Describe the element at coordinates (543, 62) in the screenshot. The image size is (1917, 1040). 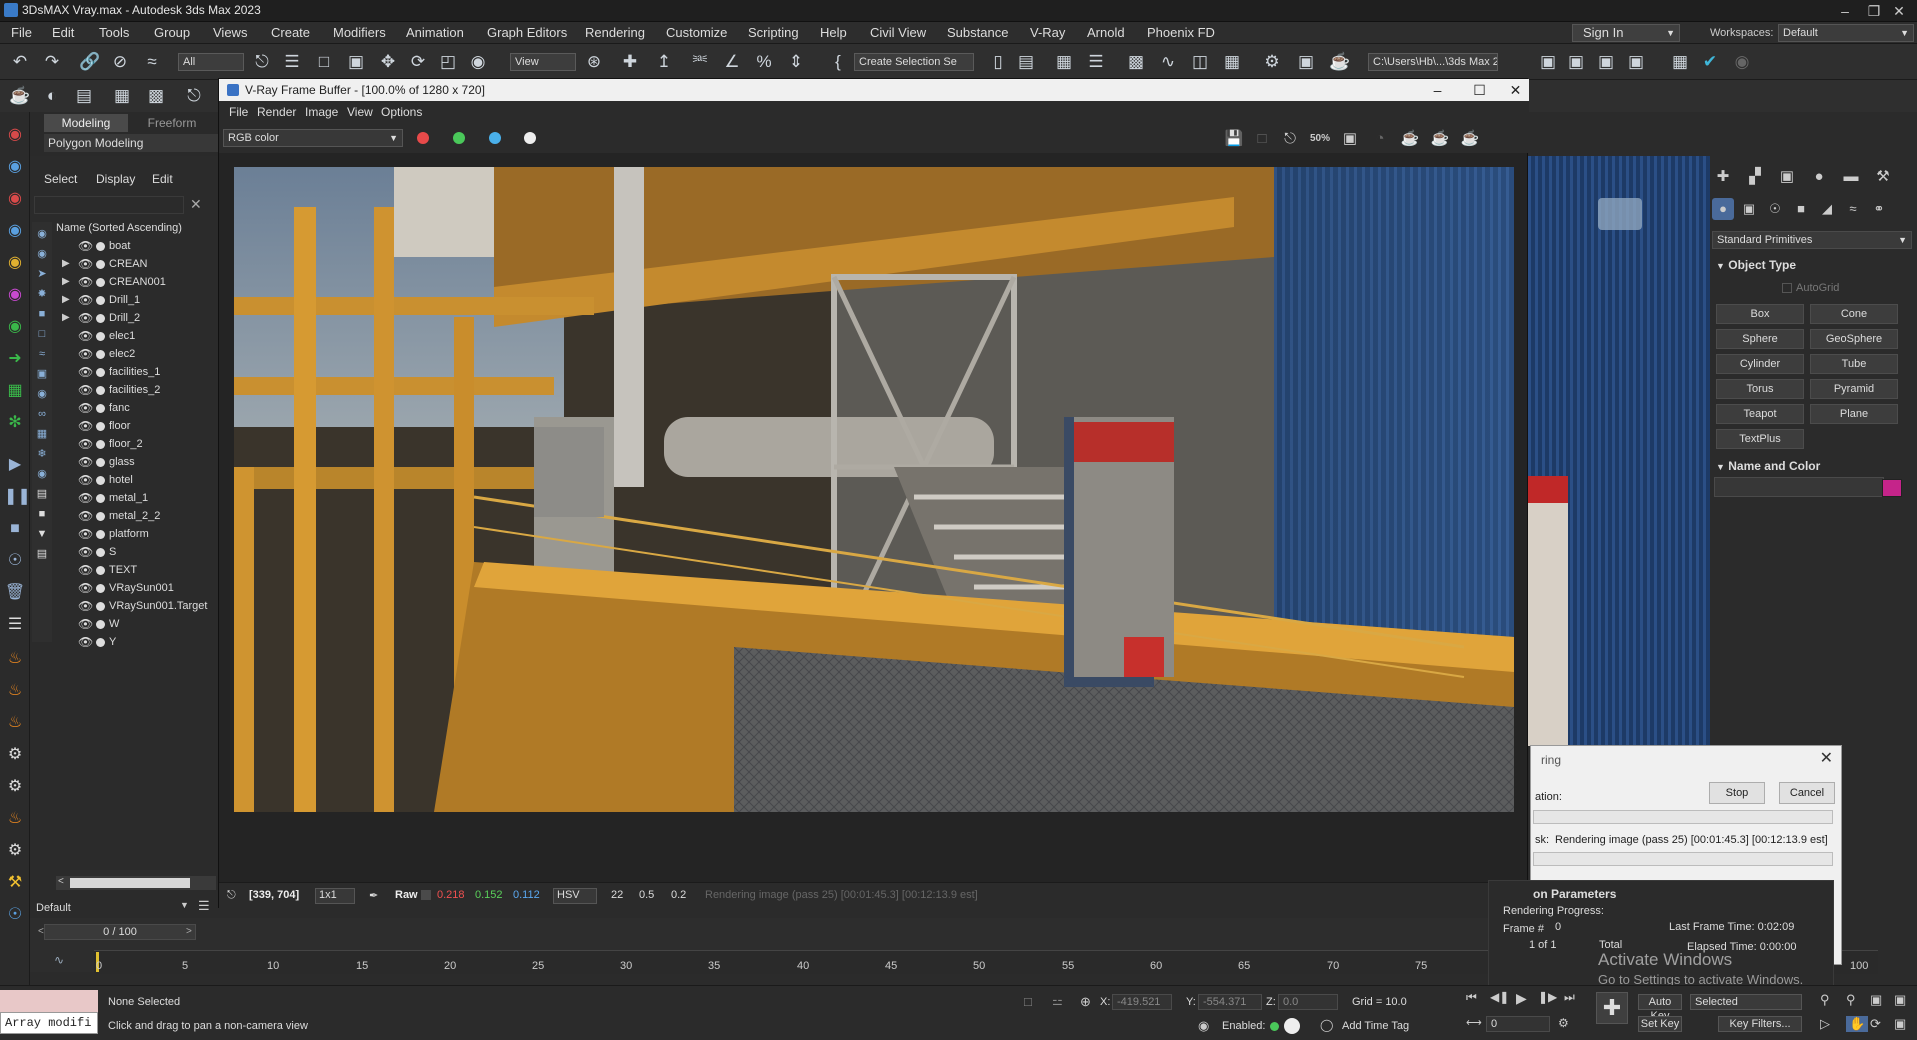
I see `reference-coord-select: View` at that location.